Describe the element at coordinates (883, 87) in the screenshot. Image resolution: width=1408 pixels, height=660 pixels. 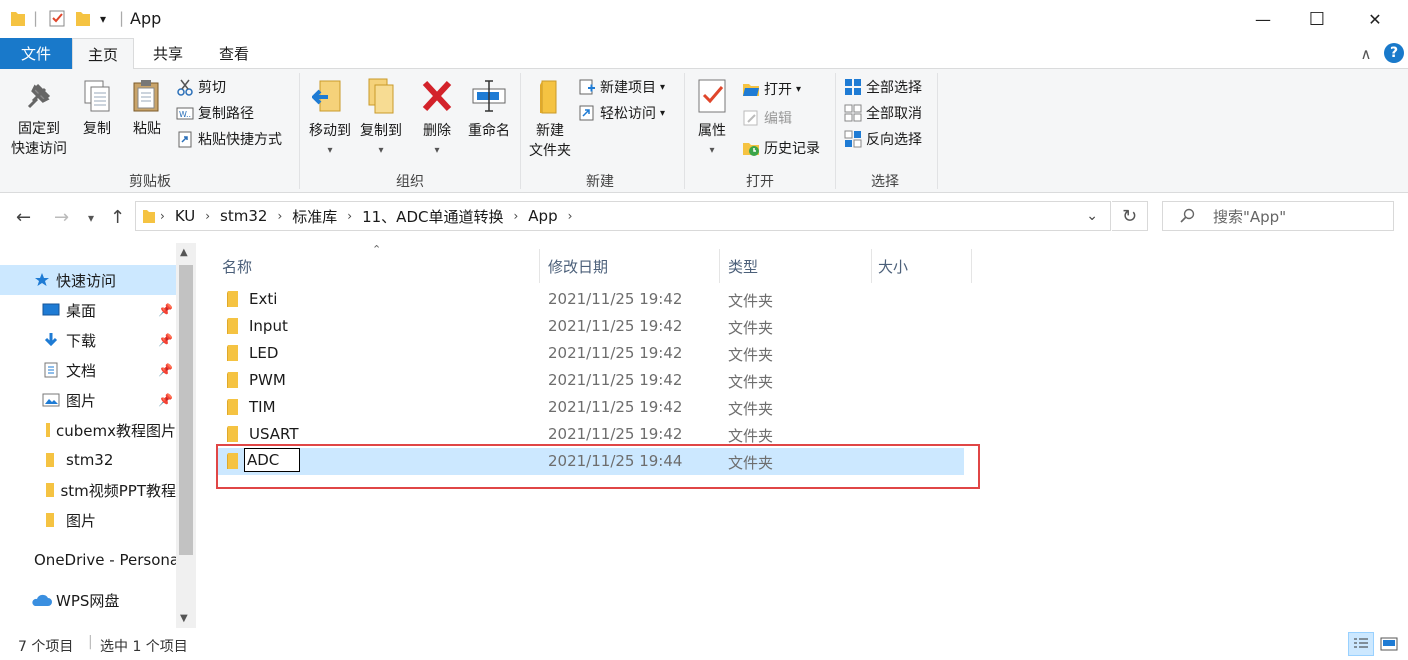
I see `select-all-button: 全部选择` at that location.